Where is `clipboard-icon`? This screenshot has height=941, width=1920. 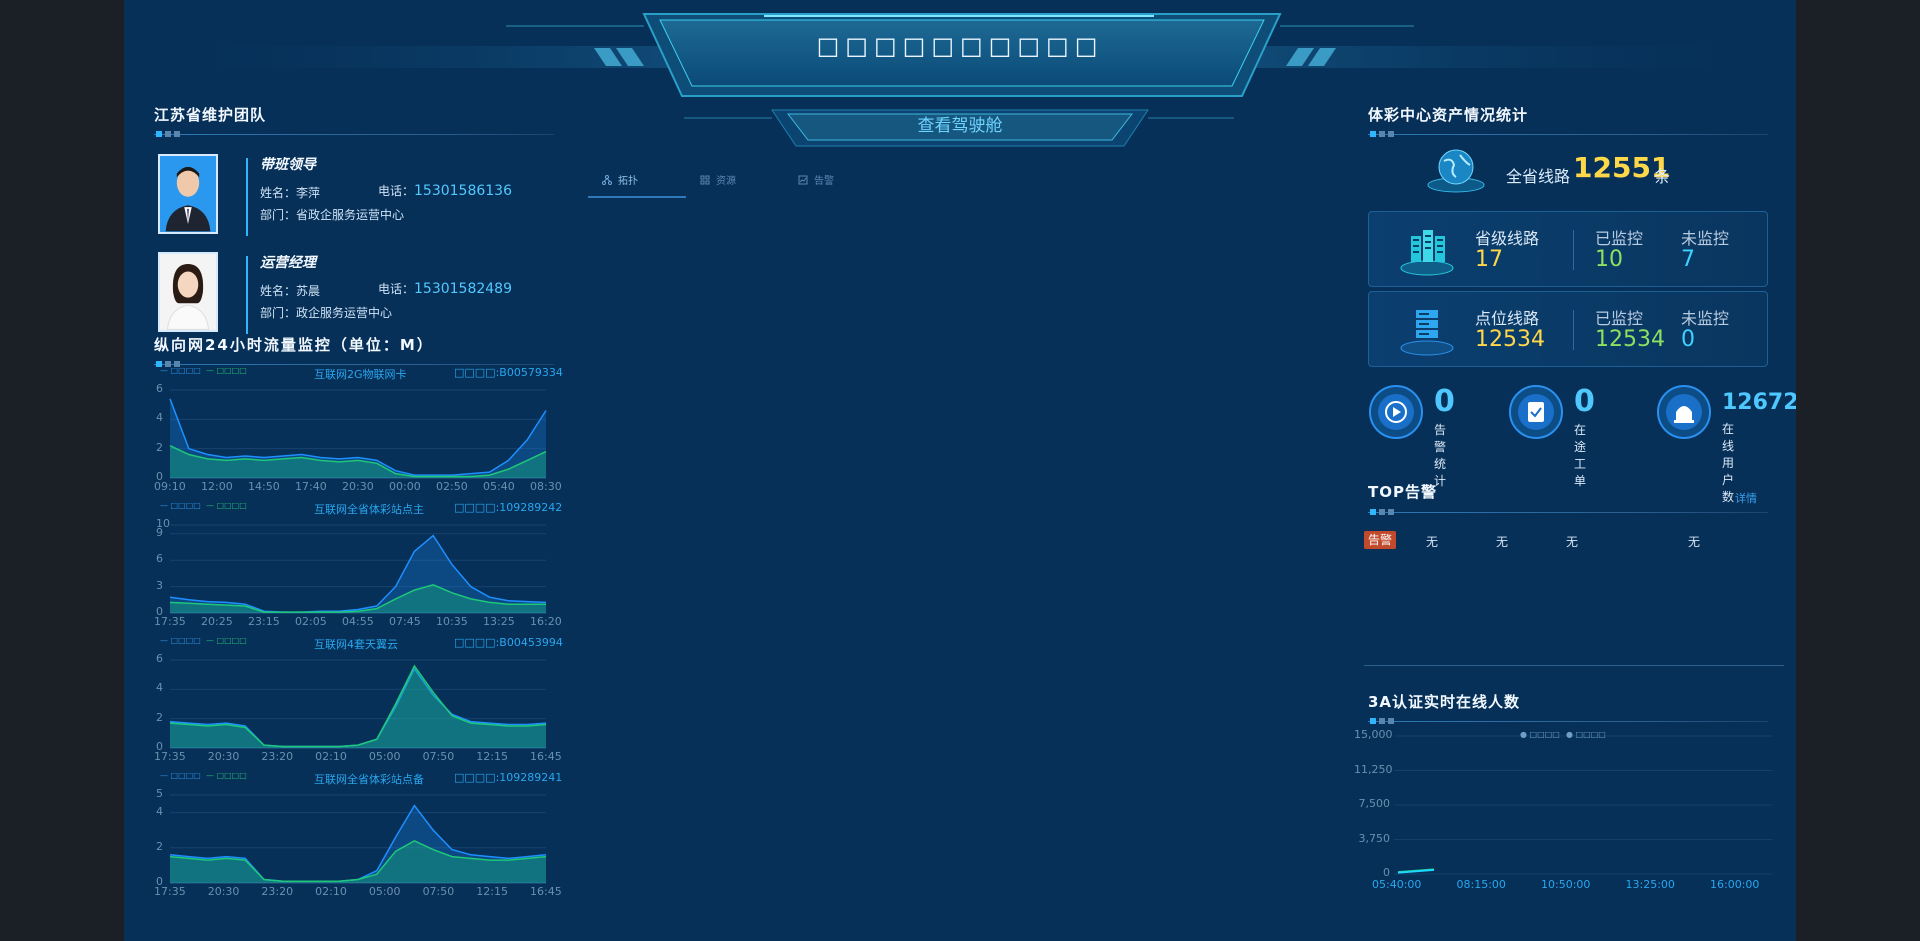 clipboard-icon is located at coordinates (1536, 412).